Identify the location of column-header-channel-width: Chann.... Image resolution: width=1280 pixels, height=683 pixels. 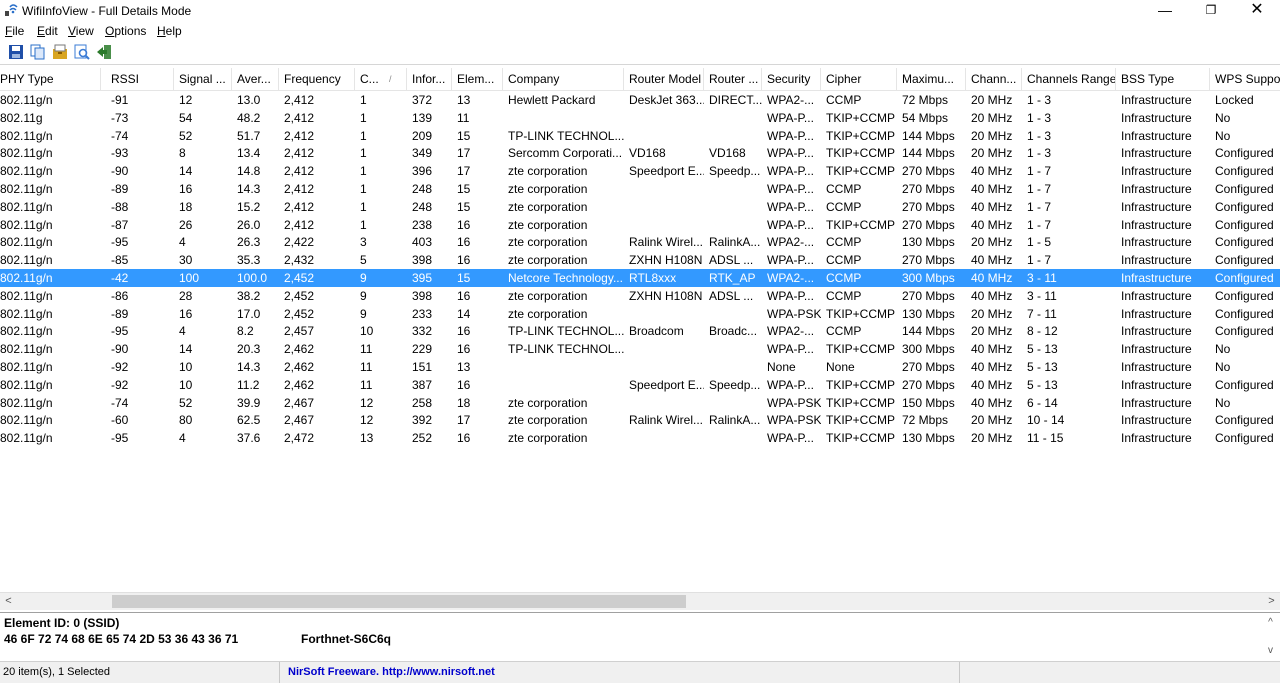
(994, 79).